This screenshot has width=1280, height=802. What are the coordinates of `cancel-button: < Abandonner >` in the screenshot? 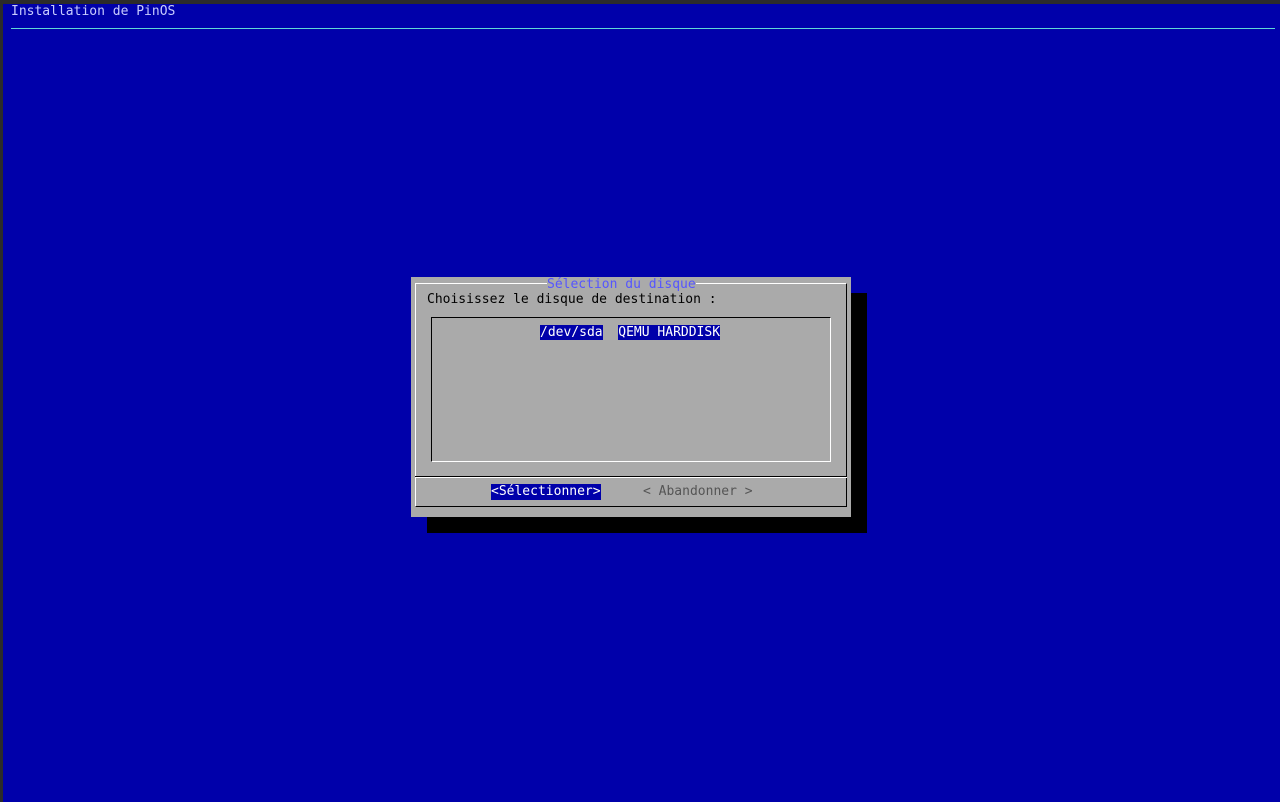 It's located at (698, 492).